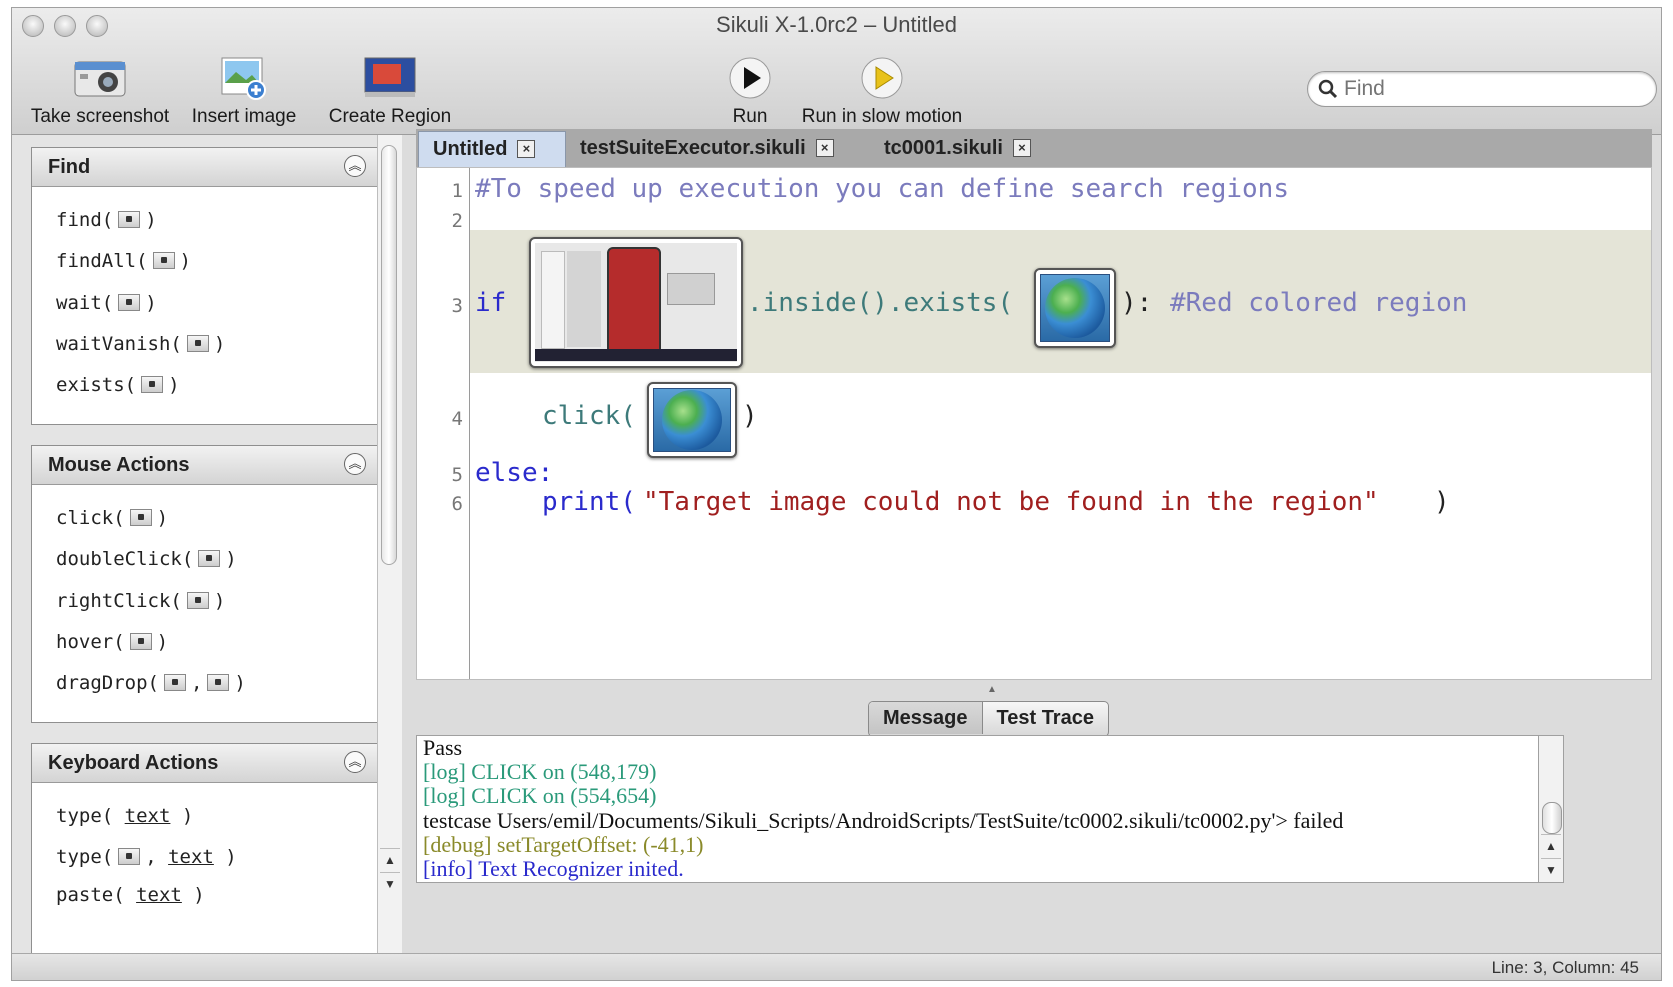 Image resolution: width=1673 pixels, height=987 pixels. I want to click on code-close-paren: ):, so click(1137, 303).